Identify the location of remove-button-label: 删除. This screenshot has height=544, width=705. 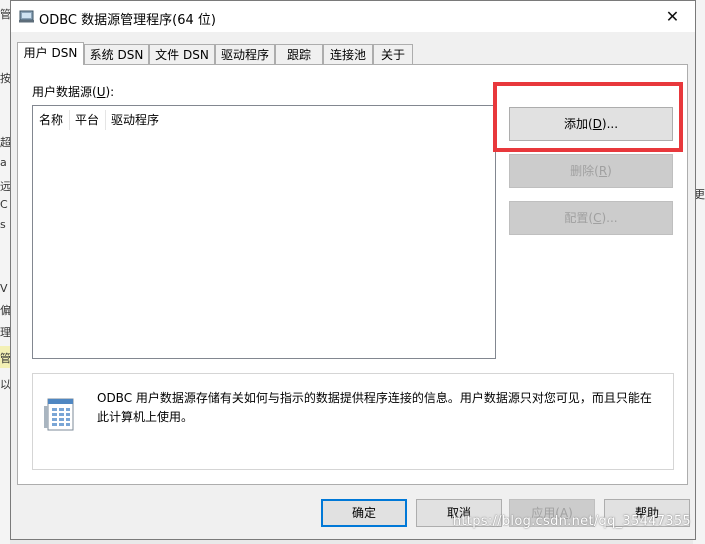
(582, 171).